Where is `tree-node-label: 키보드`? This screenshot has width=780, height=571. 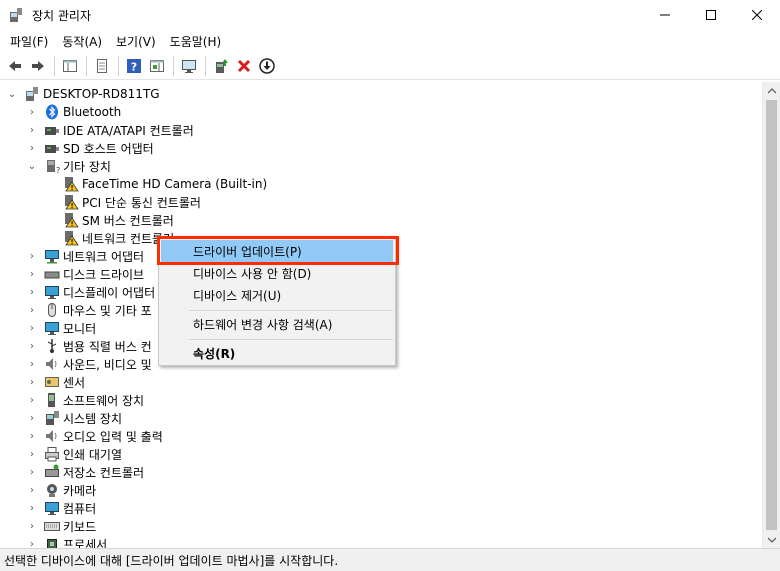
tree-node-label: 키보드 is located at coordinates (80, 526).